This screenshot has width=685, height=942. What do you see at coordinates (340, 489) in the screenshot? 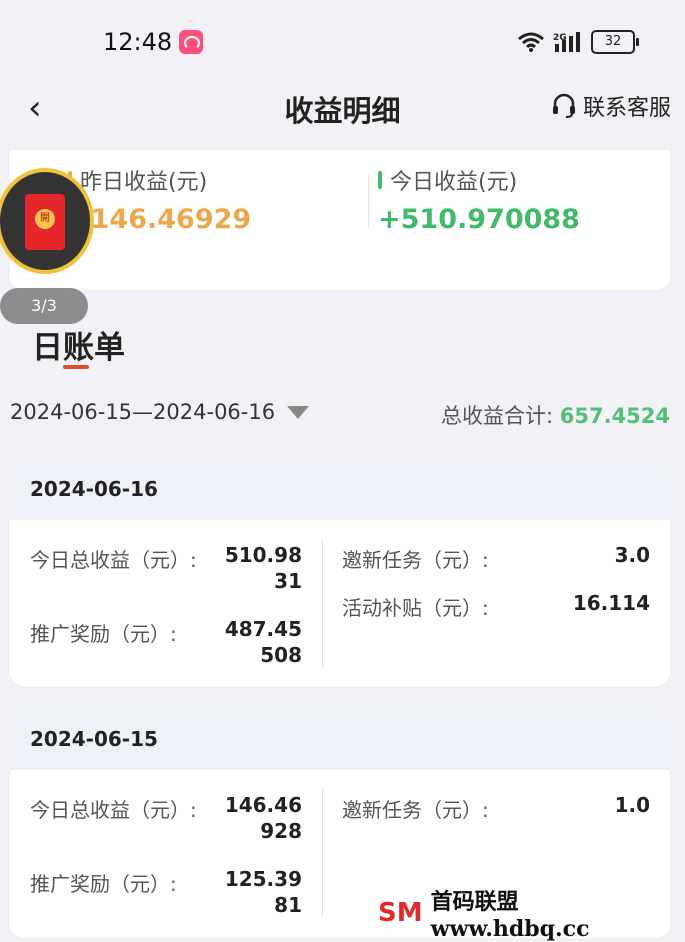
I see `day-date: 2024-06-16` at bounding box center [340, 489].